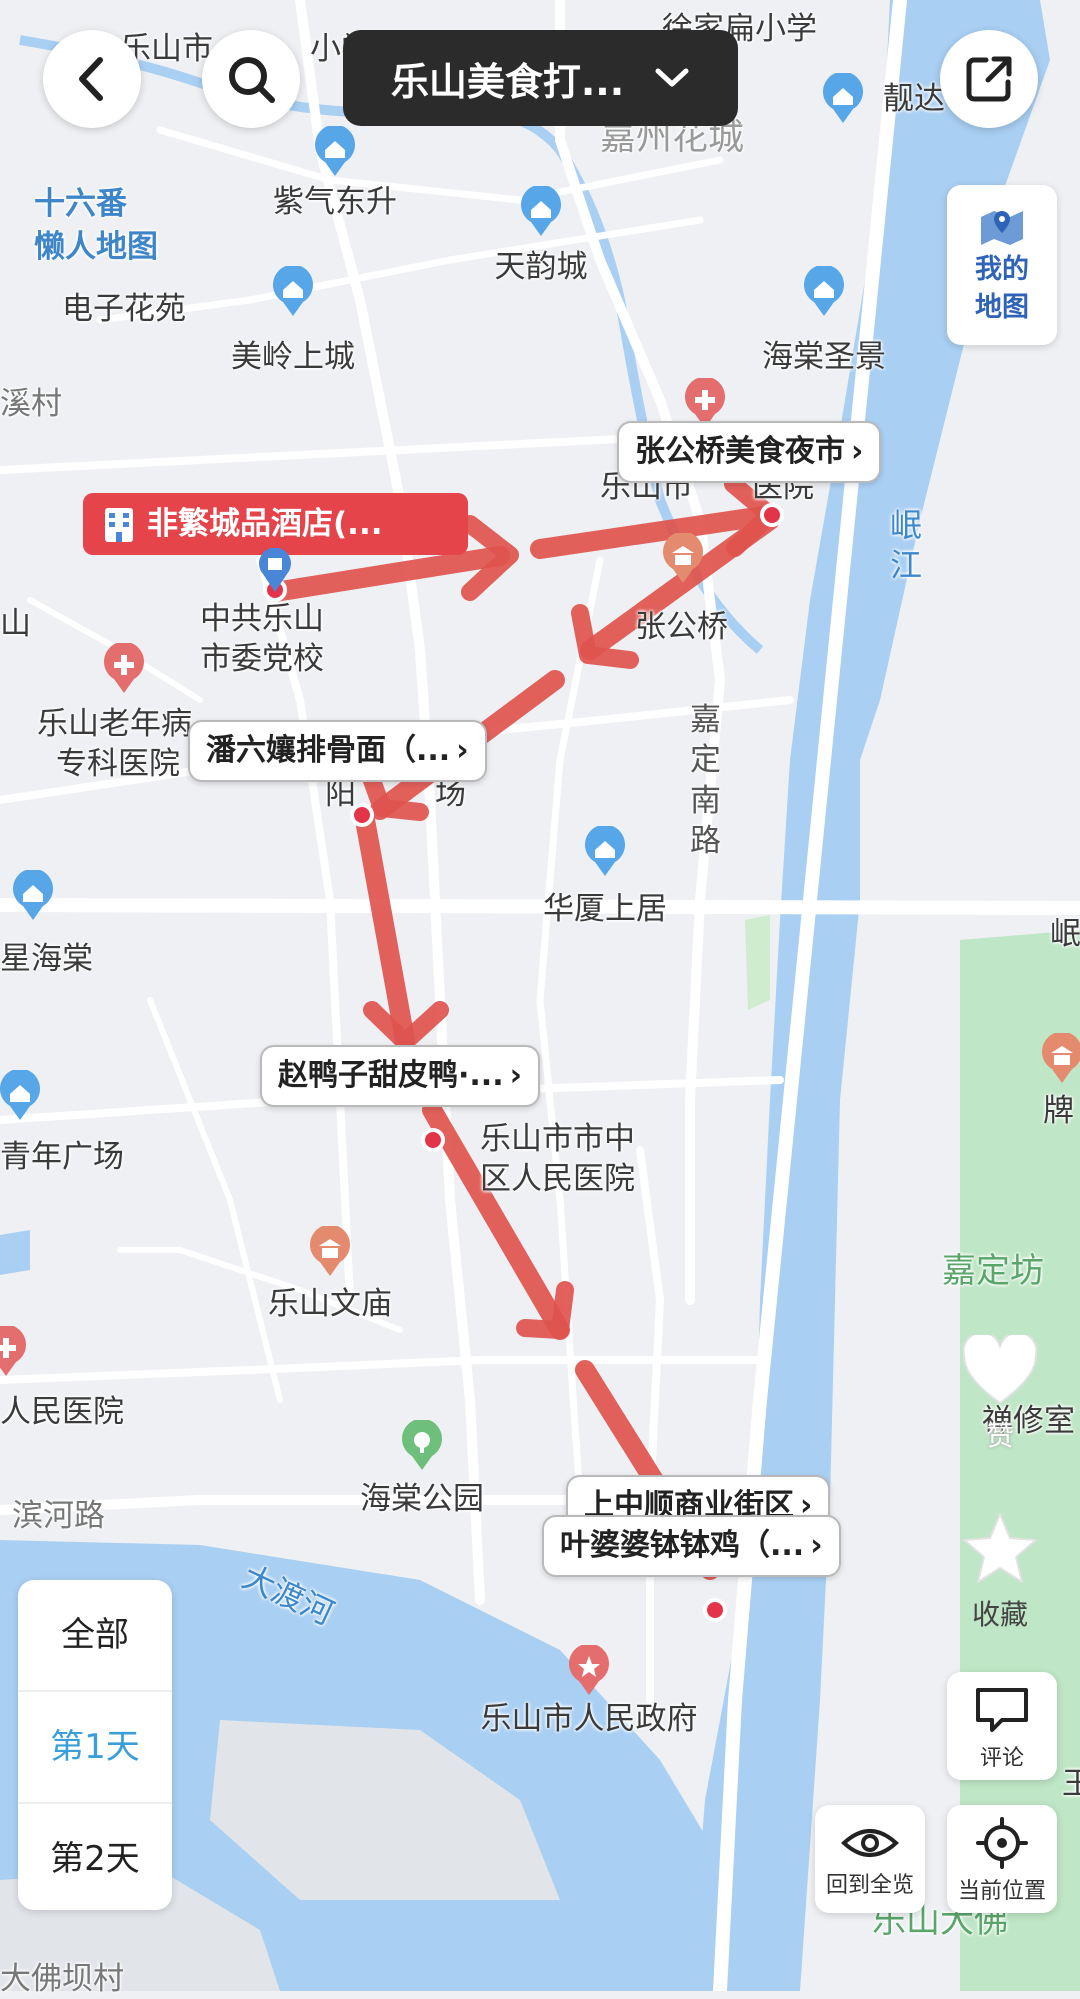 This screenshot has width=1080, height=1999. Describe the element at coordinates (589, 1719) in the screenshot. I see `place-label: 乐山市人民政府` at that location.